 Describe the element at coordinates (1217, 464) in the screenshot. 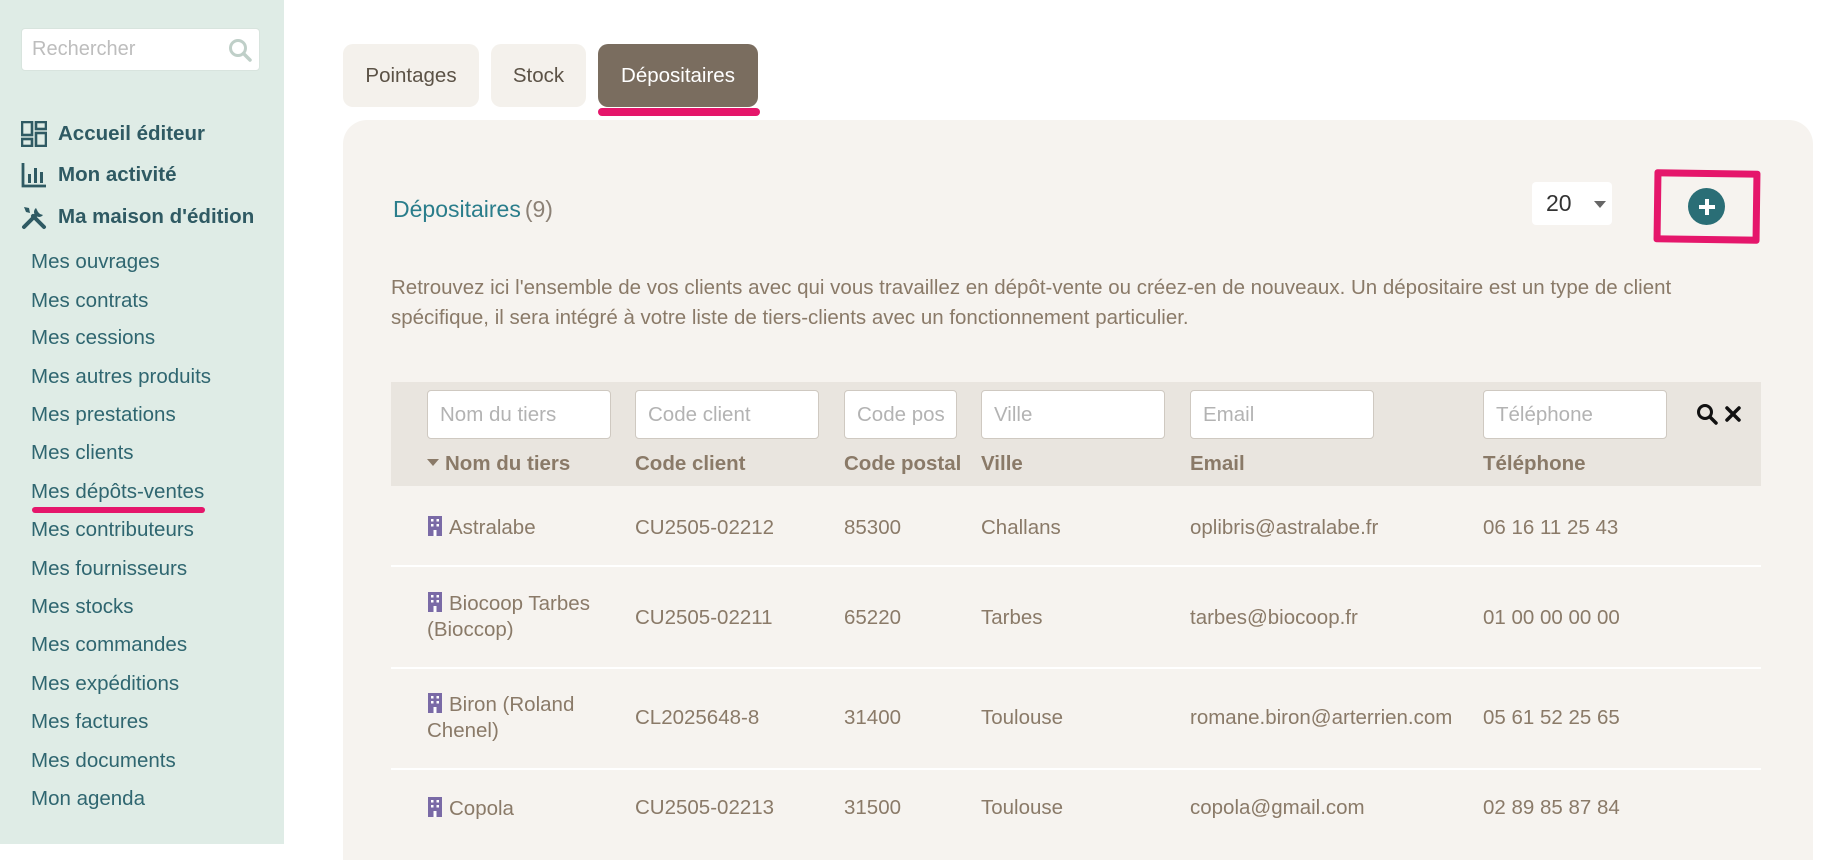

I see `column-header-email: Email` at that location.